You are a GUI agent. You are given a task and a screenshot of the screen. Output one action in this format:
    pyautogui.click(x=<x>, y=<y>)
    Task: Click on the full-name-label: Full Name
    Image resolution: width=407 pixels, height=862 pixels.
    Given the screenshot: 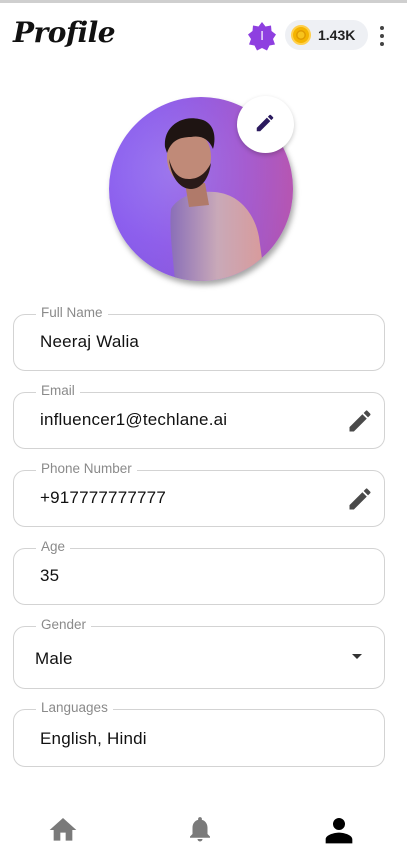 What is the action you would take?
    pyautogui.click(x=72, y=312)
    